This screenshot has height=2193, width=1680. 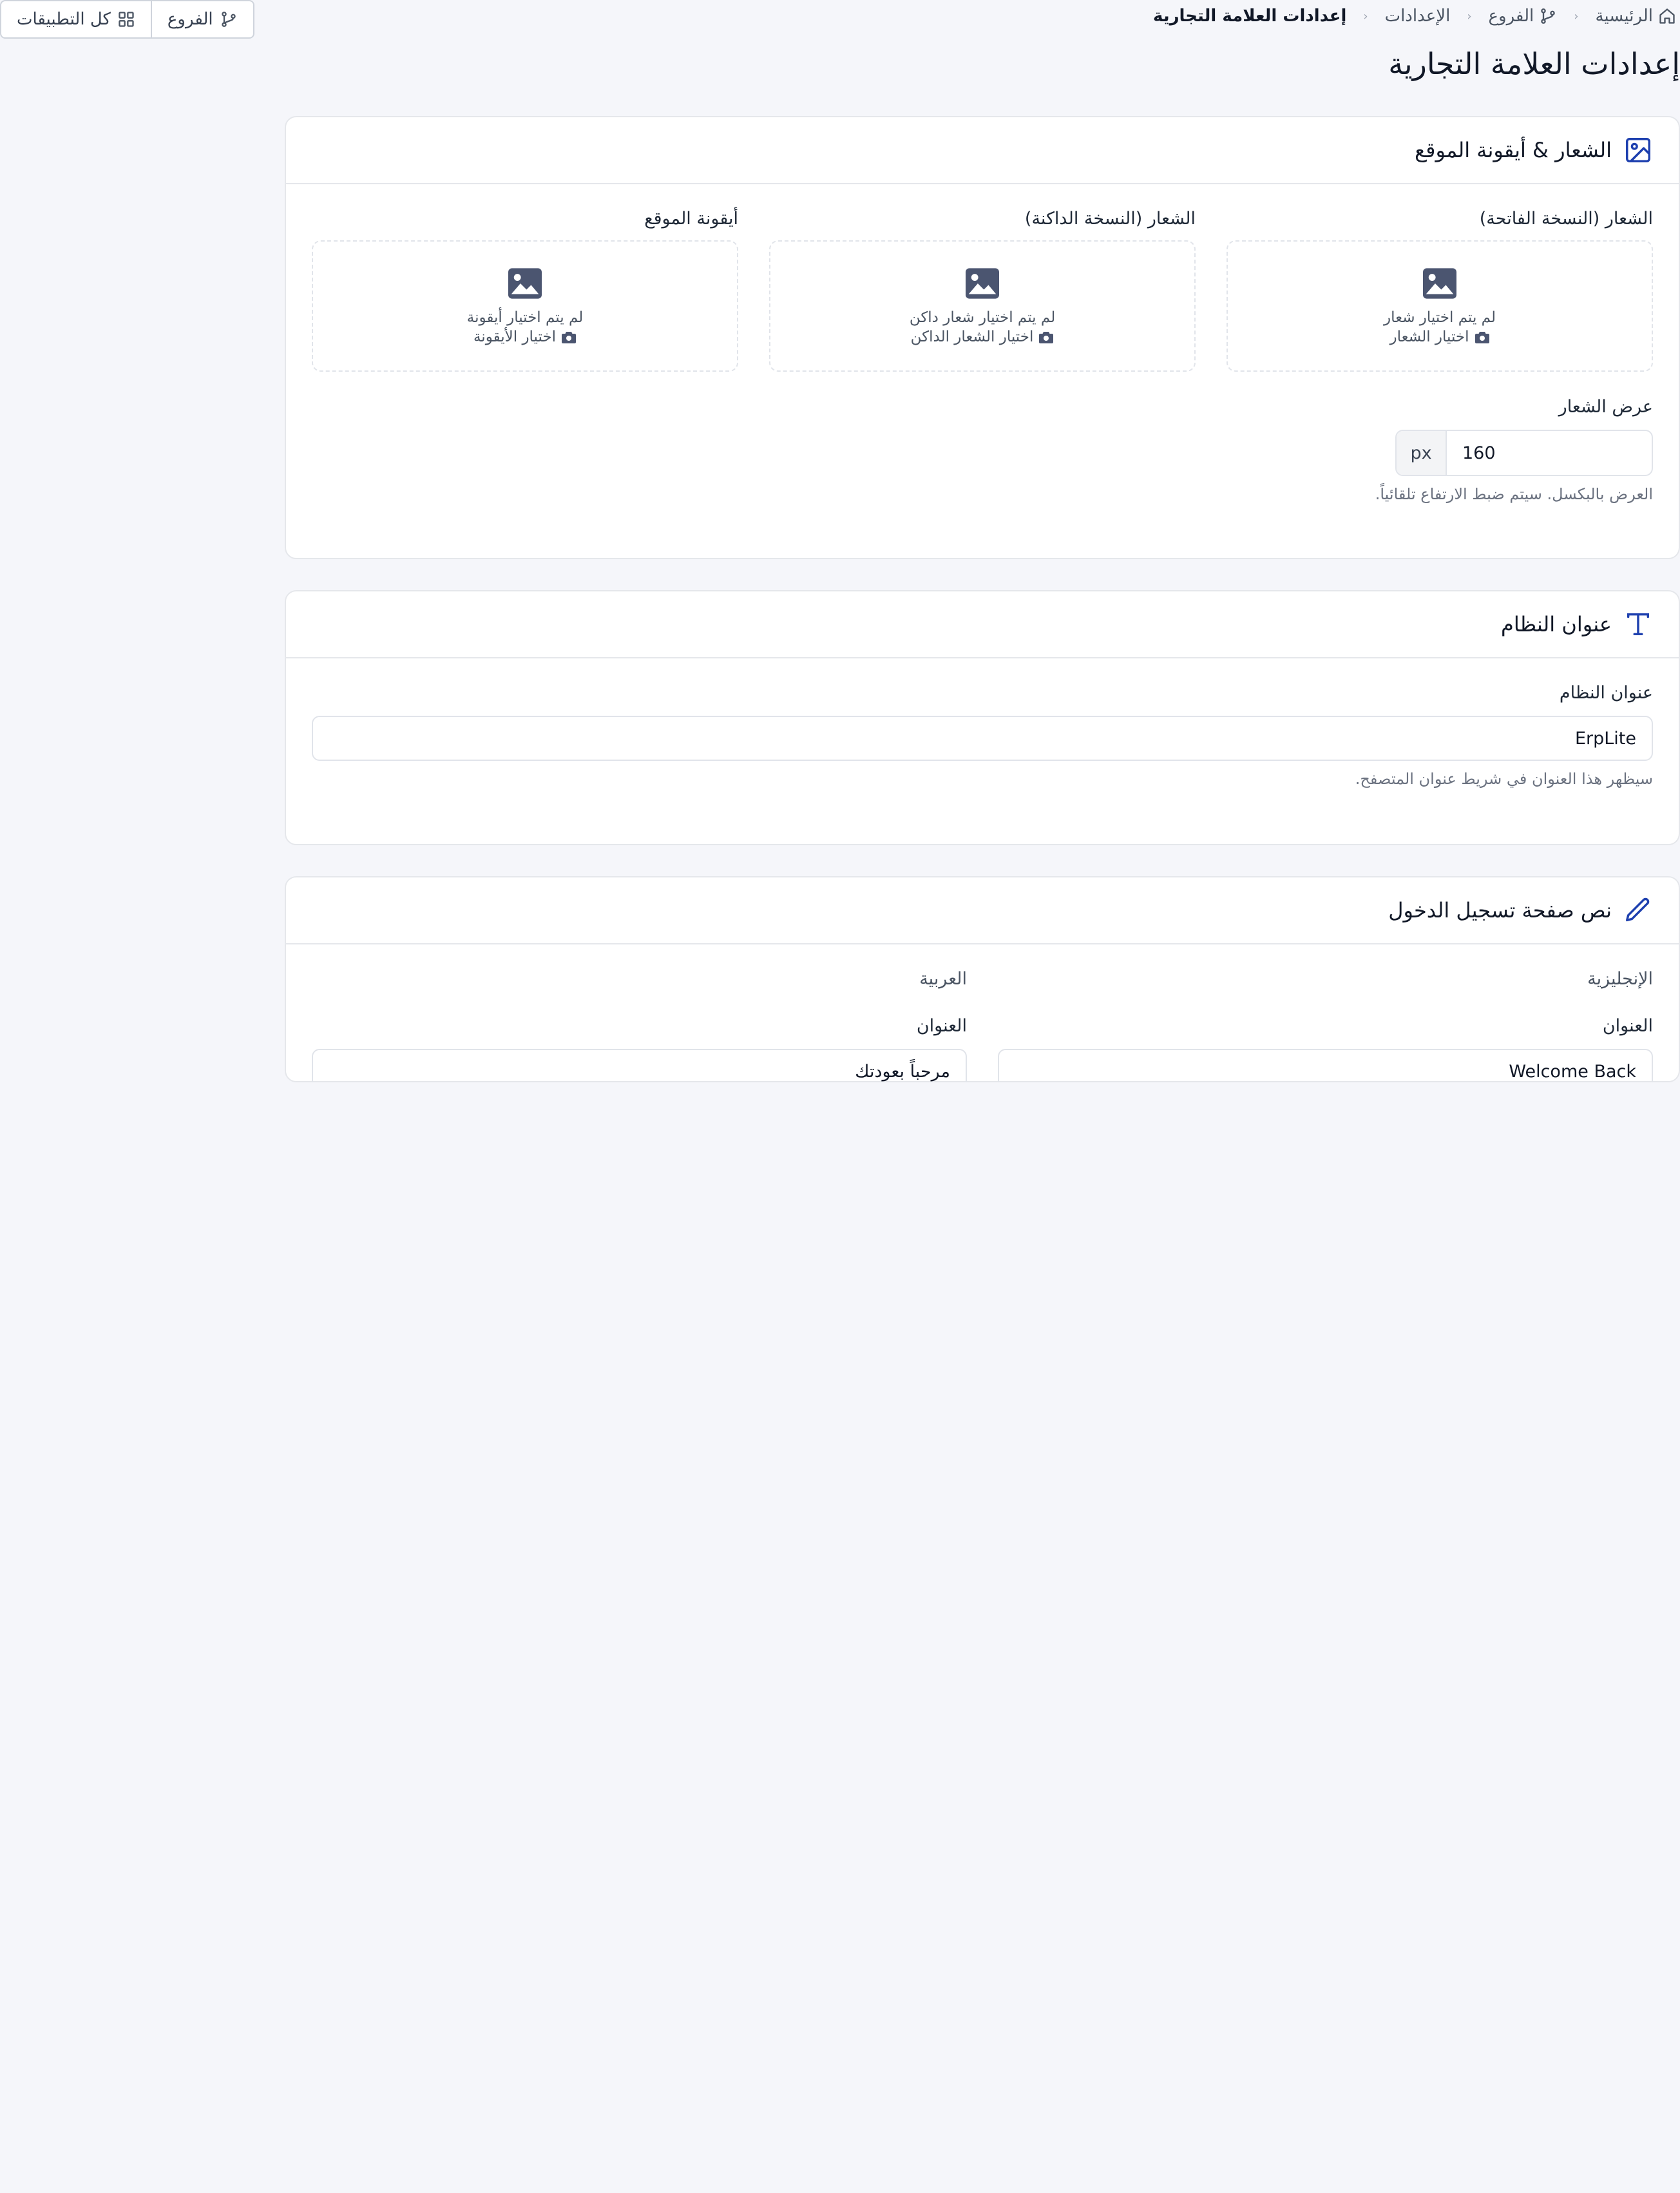 What do you see at coordinates (1549, 453) in the screenshot?
I see `logo-width-input: 160` at bounding box center [1549, 453].